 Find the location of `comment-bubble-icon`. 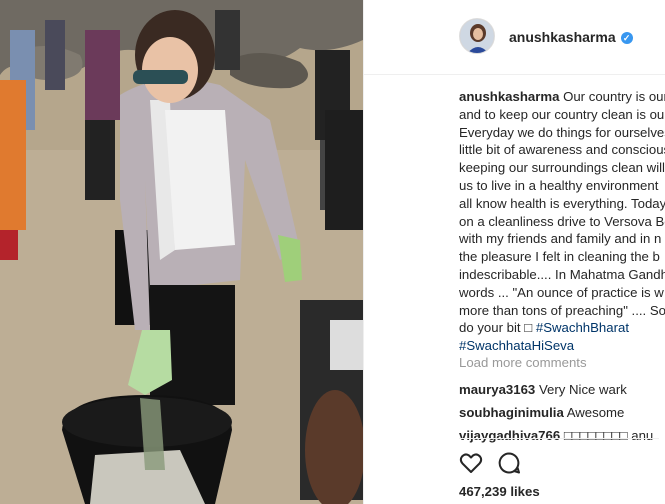

comment-bubble-icon is located at coordinates (509, 463).